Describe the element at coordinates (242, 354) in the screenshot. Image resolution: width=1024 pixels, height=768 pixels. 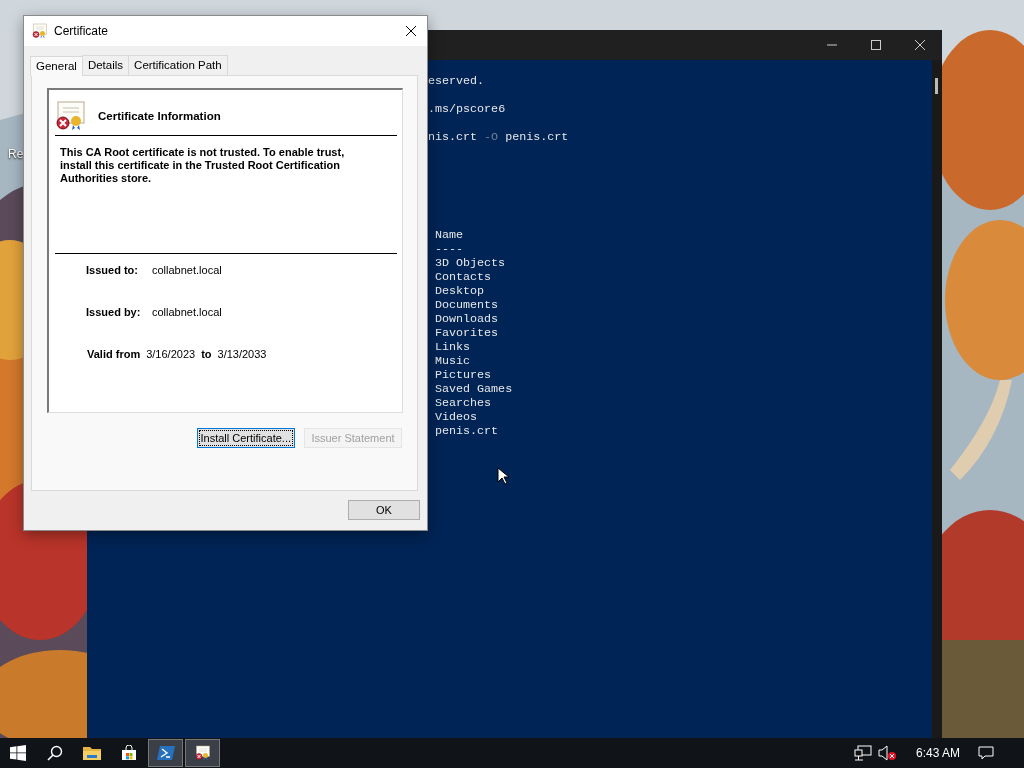
I see `date-value: 3/13/2033` at that location.